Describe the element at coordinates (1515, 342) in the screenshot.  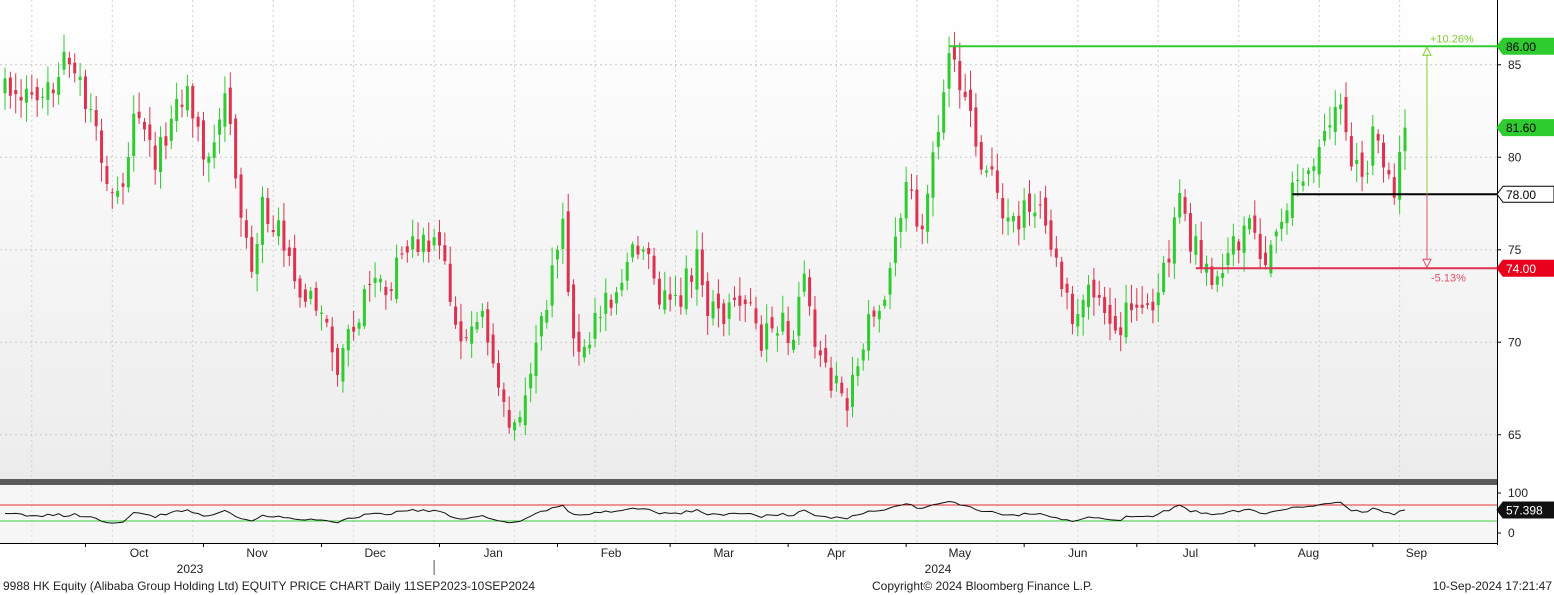
I see `y-tick-label: 70` at that location.